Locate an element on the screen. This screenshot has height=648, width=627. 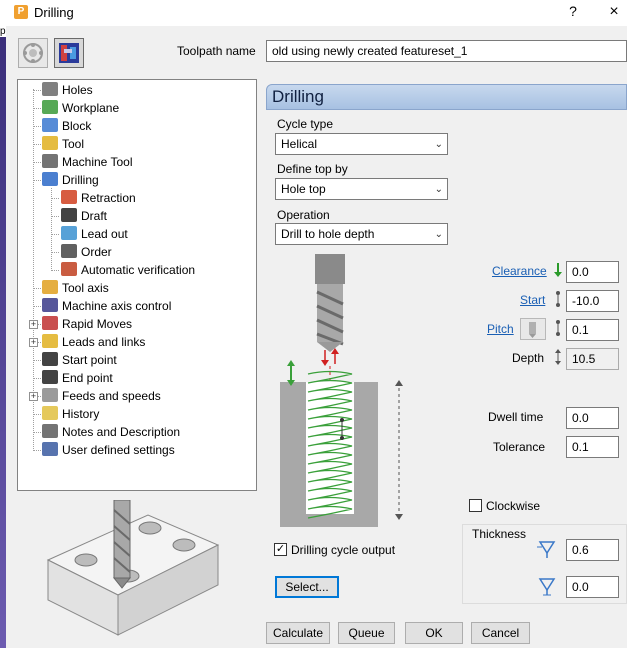
tree-item-machine-tool: Machine Tool is located at coordinates (87, 162).